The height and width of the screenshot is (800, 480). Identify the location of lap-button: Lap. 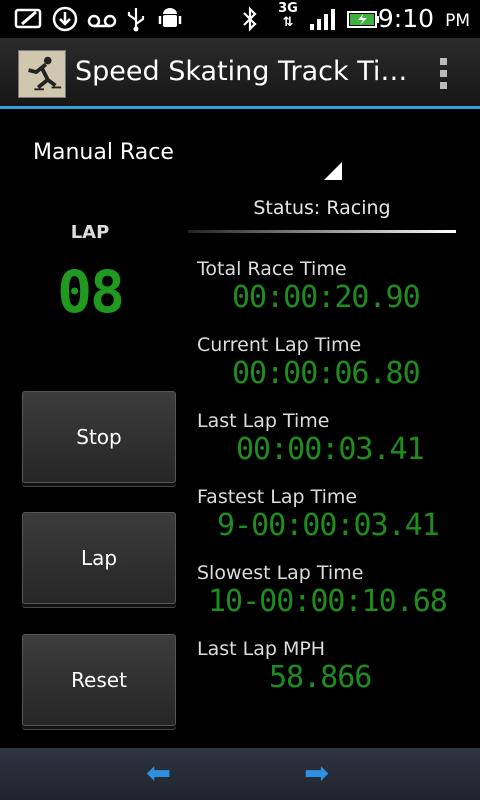
(99, 558).